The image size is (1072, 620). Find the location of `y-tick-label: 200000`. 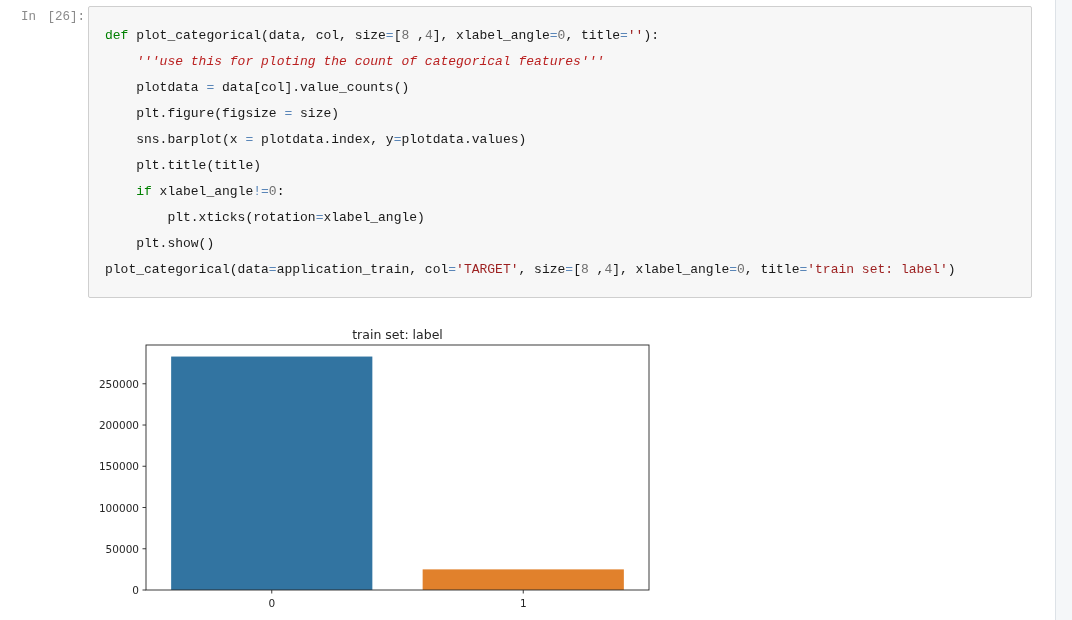

y-tick-label: 200000 is located at coordinates (118, 425).